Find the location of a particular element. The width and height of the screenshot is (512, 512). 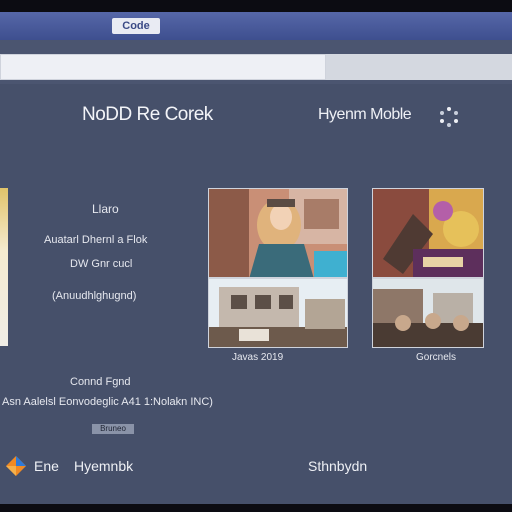

address-bar-input is located at coordinates (163, 67).